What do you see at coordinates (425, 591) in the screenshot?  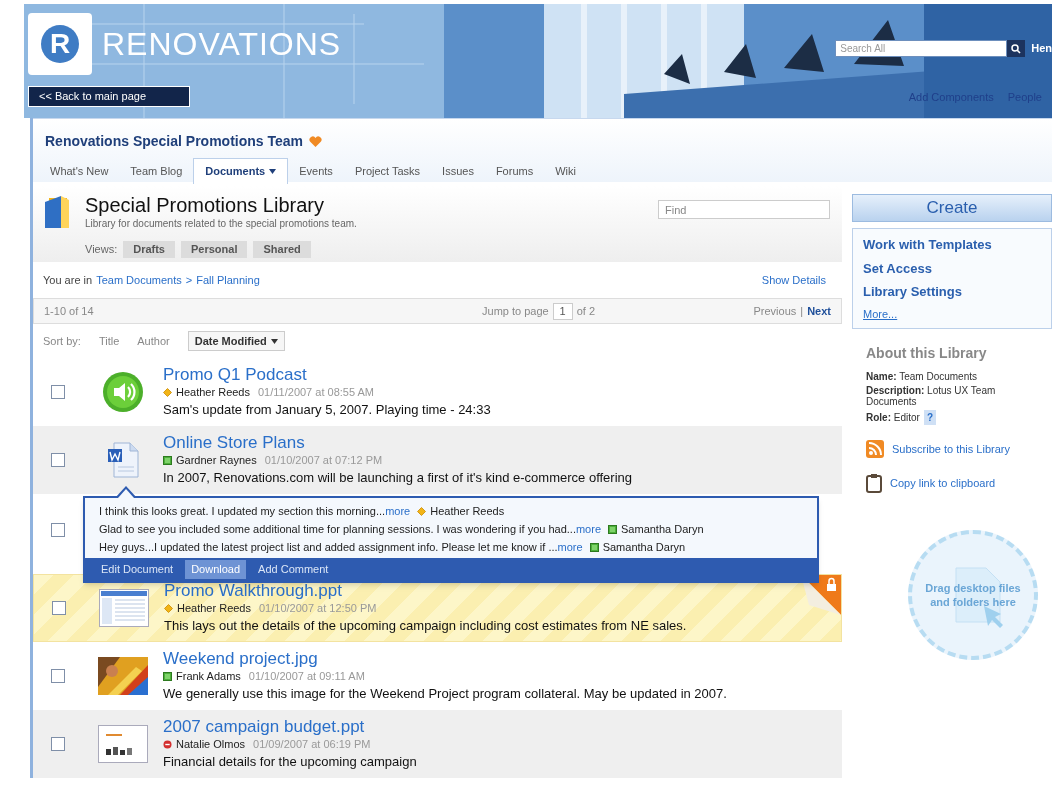 I see `document-title-link: Promo Walkthrough.ppt` at bounding box center [425, 591].